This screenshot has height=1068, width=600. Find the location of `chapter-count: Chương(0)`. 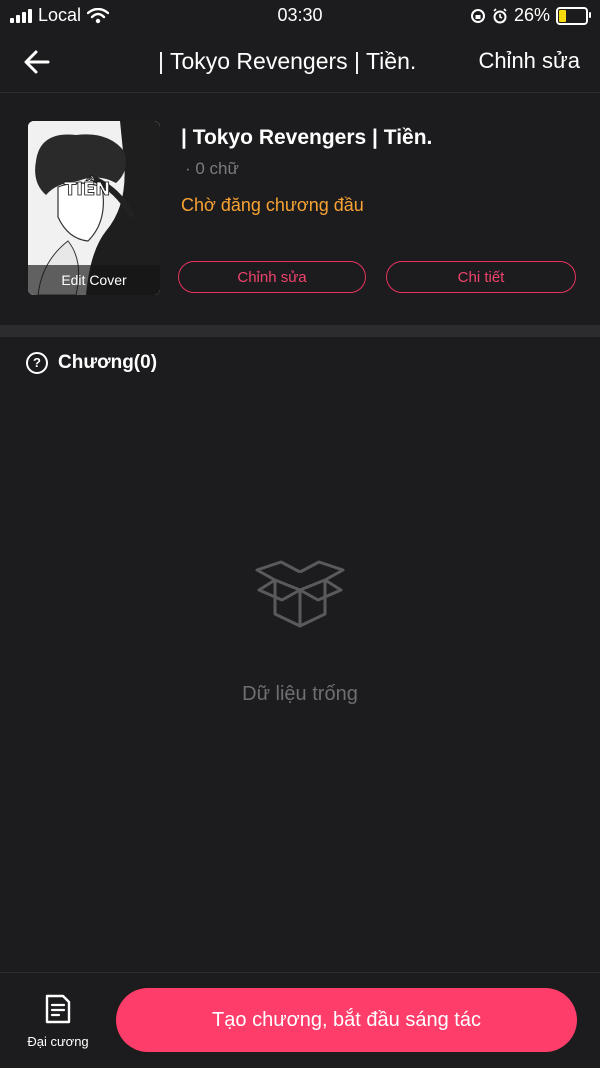

chapter-count: Chương(0) is located at coordinates (108, 362).